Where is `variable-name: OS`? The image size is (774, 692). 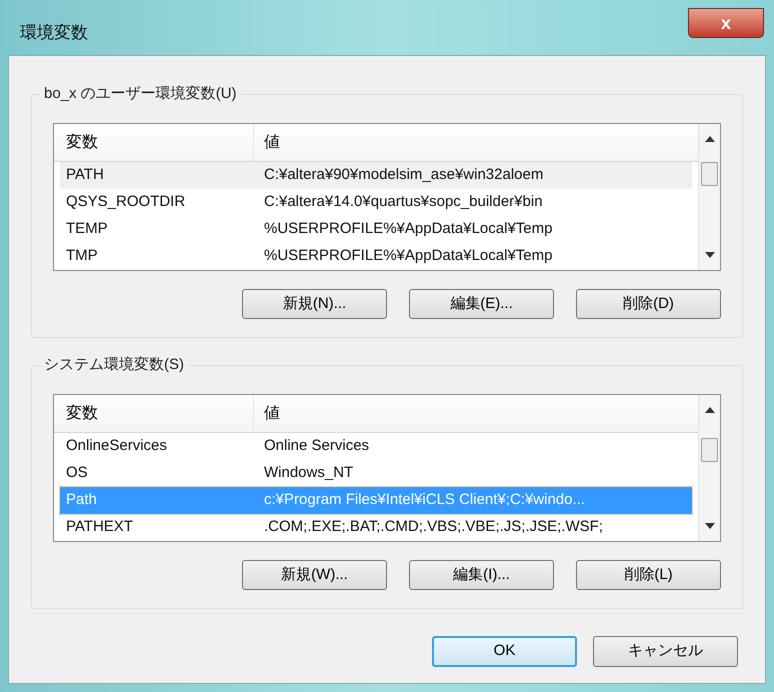 variable-name: OS is located at coordinates (77, 473).